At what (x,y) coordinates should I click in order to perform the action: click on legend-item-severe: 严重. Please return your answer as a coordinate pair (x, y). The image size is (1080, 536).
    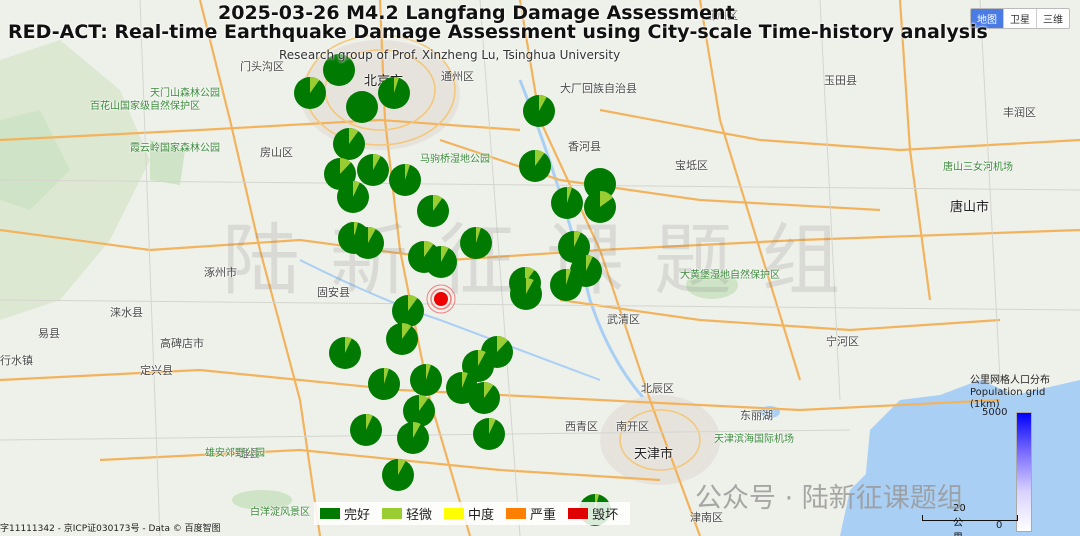
    Looking at the image, I should click on (531, 513).